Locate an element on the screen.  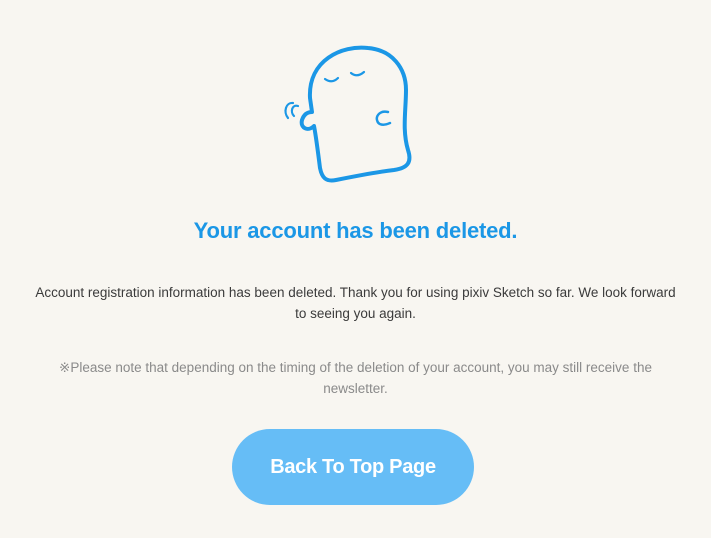
page-title: Your account has been deleted. is located at coordinates (355, 230).